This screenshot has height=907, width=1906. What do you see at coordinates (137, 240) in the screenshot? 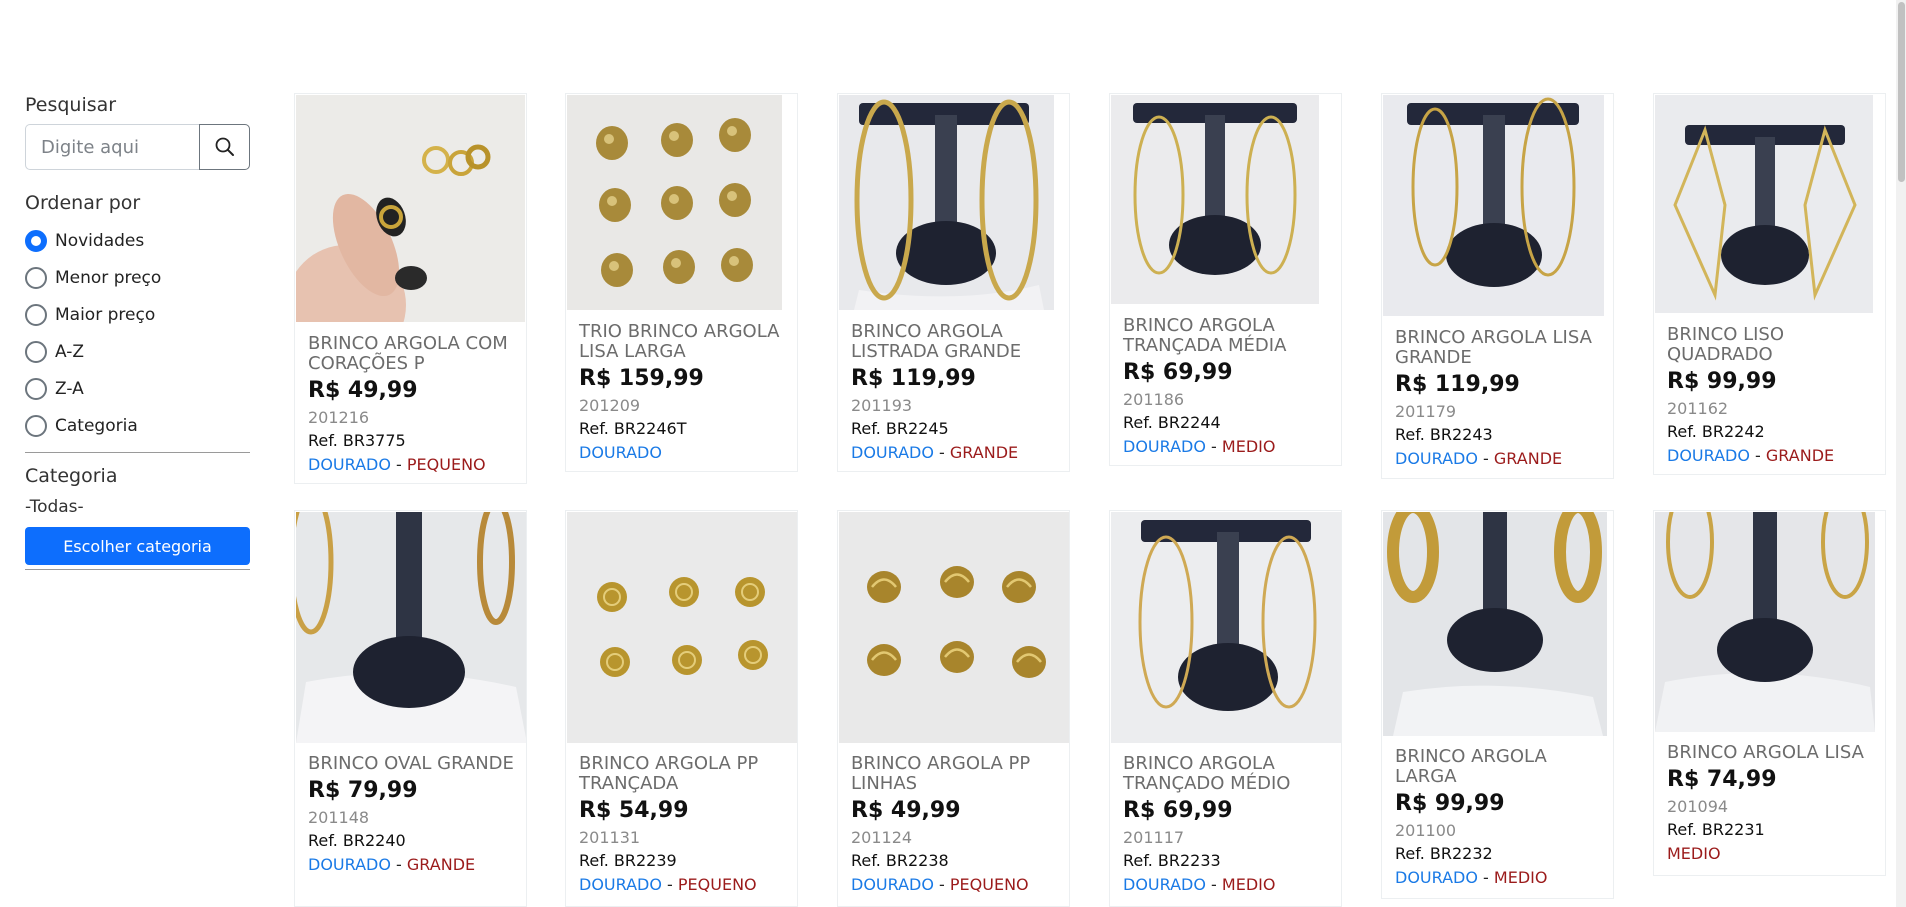
I see `sort-option-novidades: Novidades` at bounding box center [137, 240].